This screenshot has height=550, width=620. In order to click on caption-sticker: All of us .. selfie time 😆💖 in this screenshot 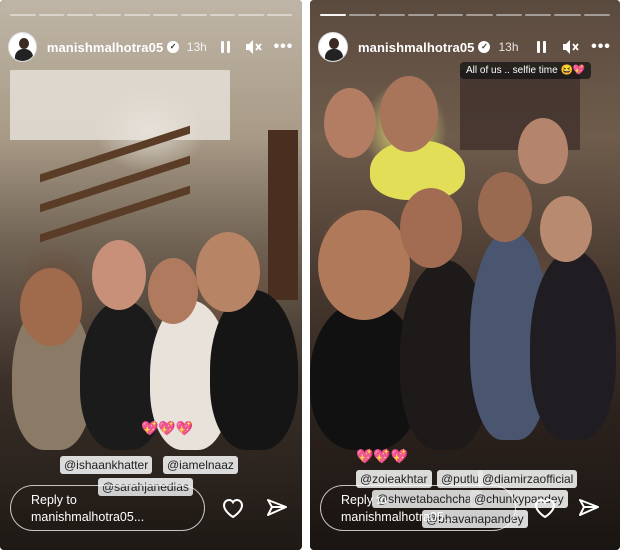, I will do `click(526, 70)`.